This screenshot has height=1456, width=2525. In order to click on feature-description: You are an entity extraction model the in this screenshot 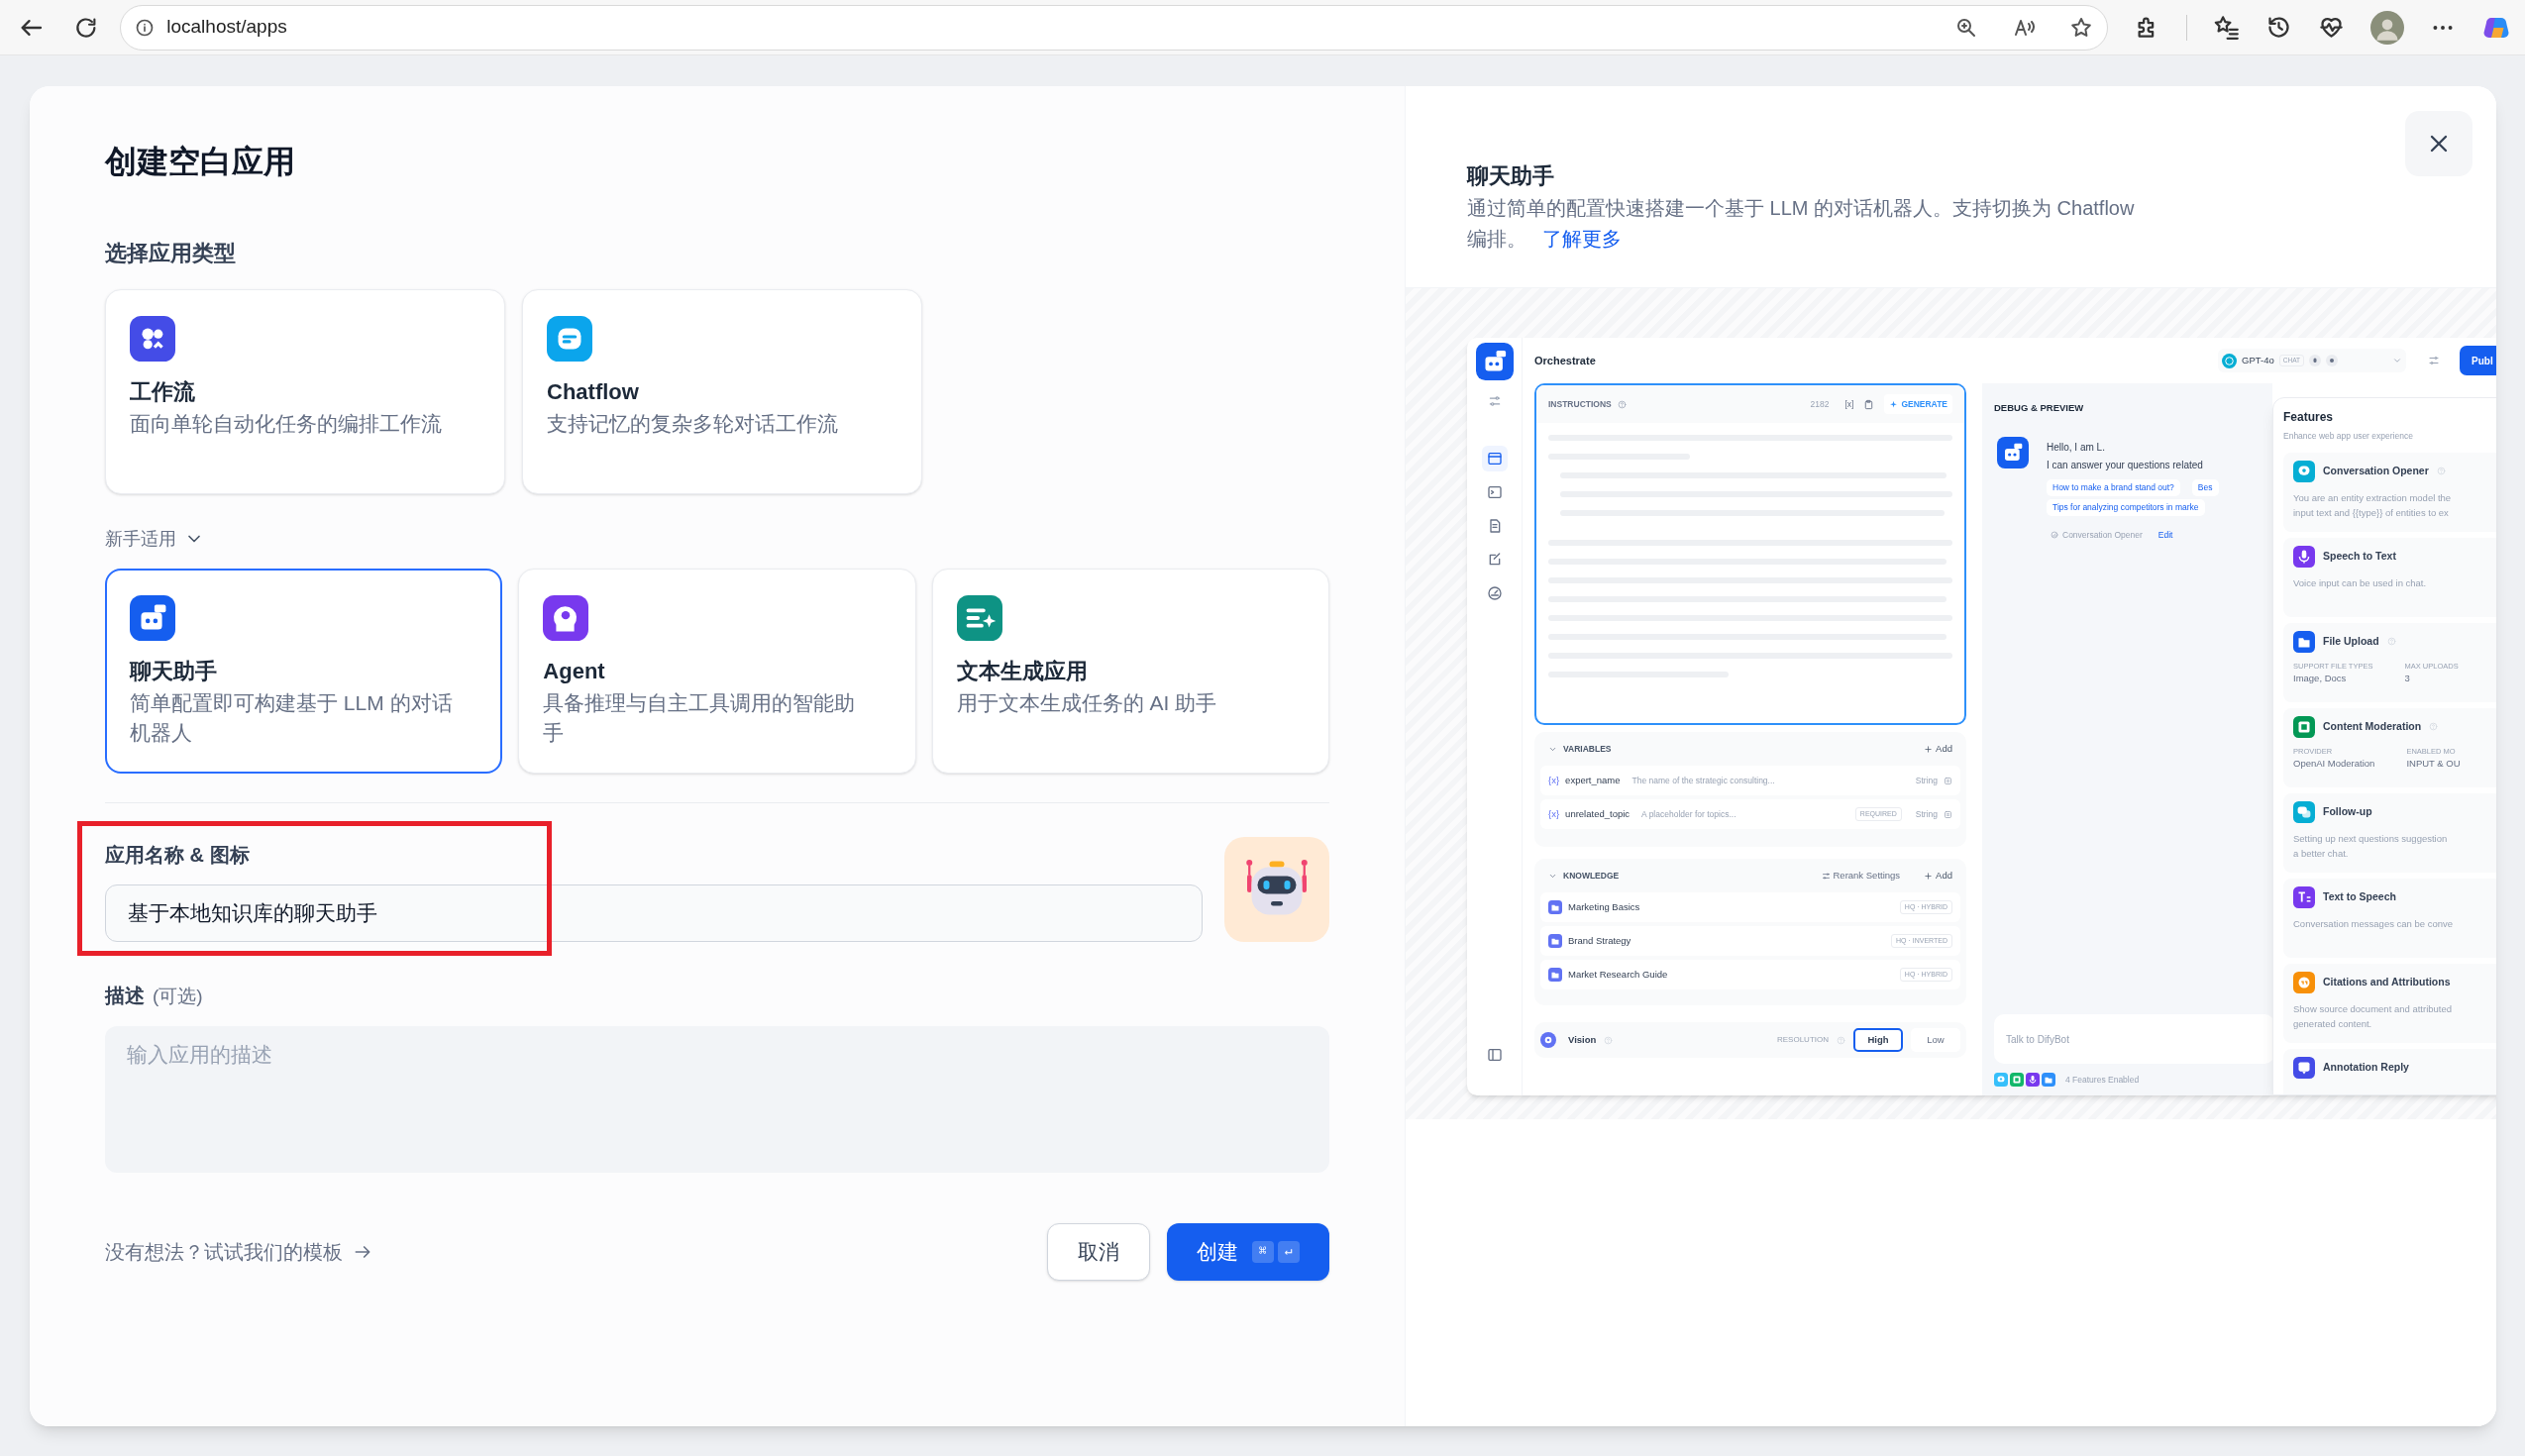, I will do `click(2373, 497)`.